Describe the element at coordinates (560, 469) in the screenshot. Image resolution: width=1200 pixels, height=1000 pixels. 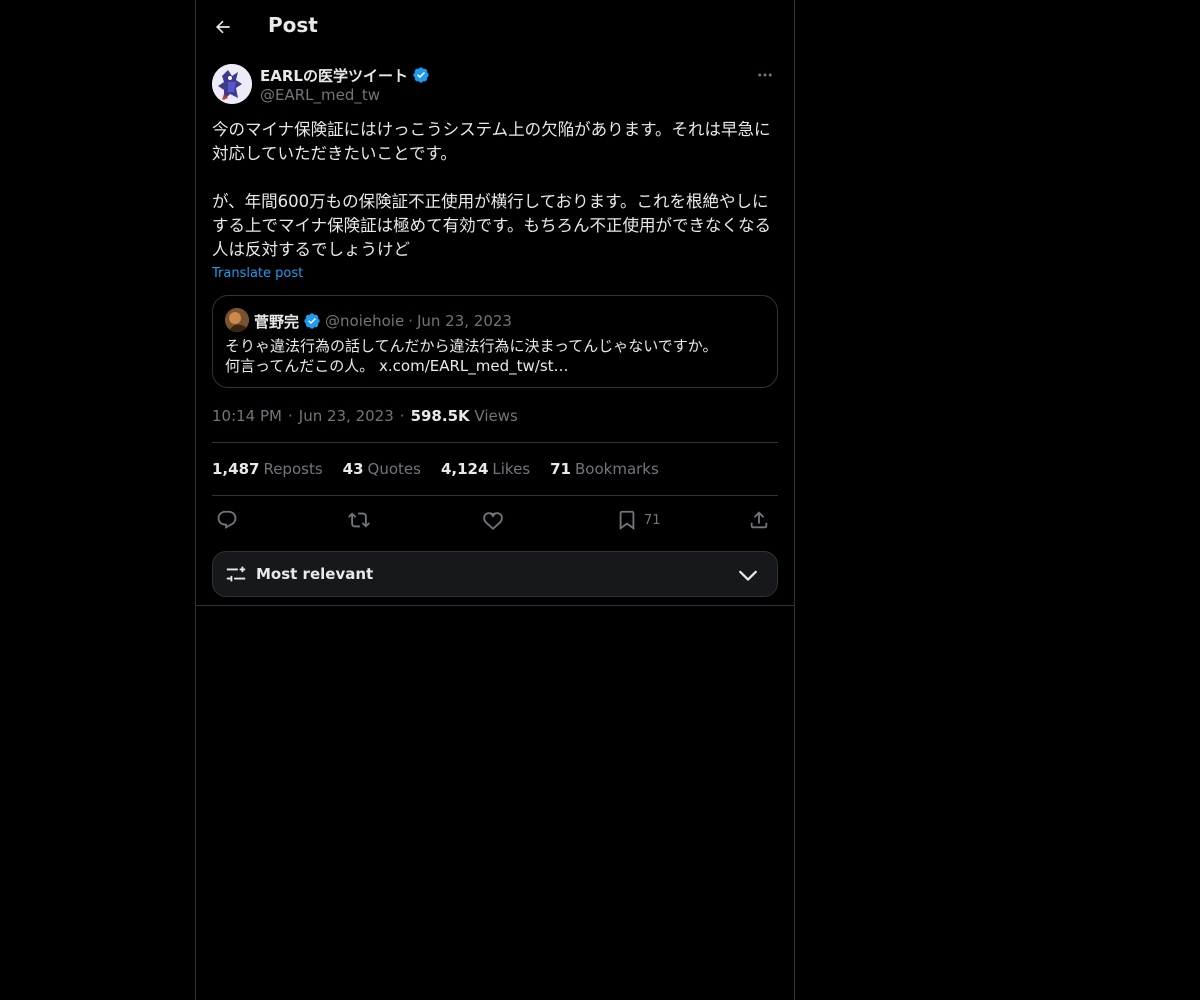
I see `bookmarks-count: 71` at that location.